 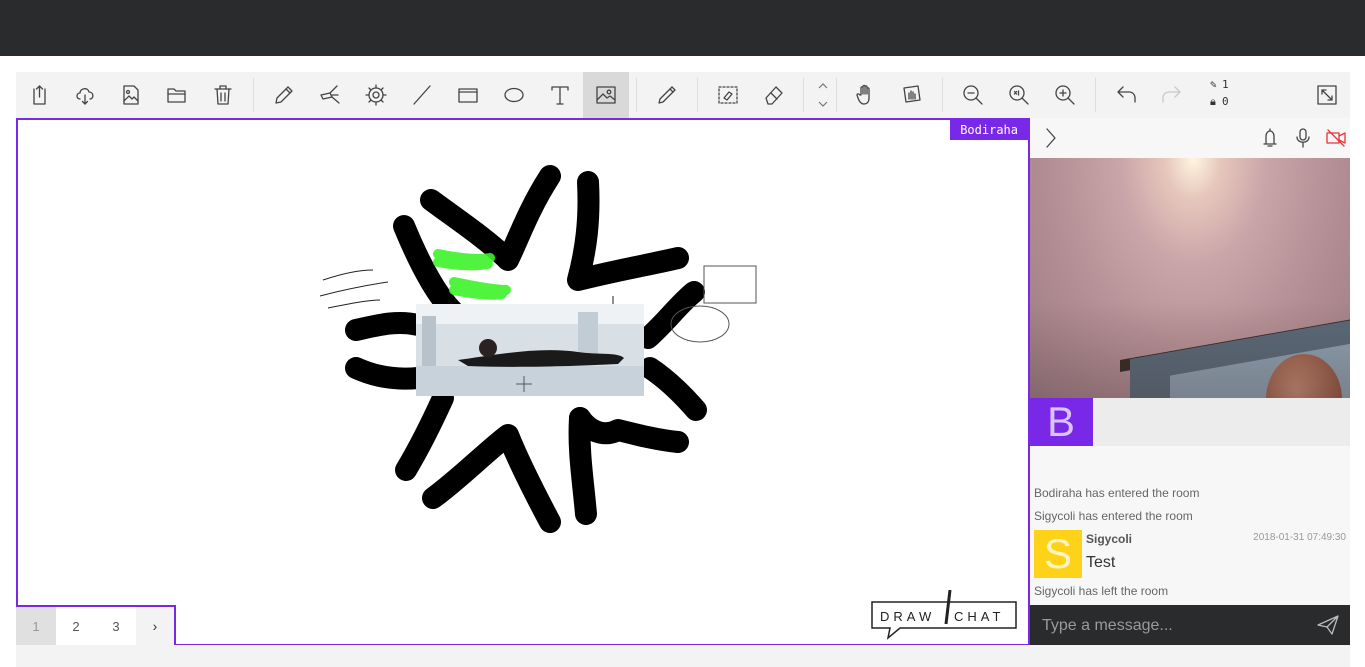 What do you see at coordinates (582, 466) in the screenshot?
I see `stroke-lower-right2` at bounding box center [582, 466].